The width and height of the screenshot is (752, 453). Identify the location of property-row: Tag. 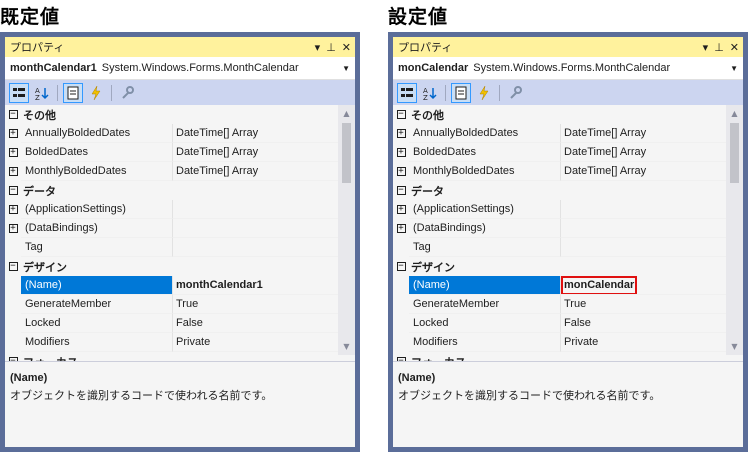
(559, 247).